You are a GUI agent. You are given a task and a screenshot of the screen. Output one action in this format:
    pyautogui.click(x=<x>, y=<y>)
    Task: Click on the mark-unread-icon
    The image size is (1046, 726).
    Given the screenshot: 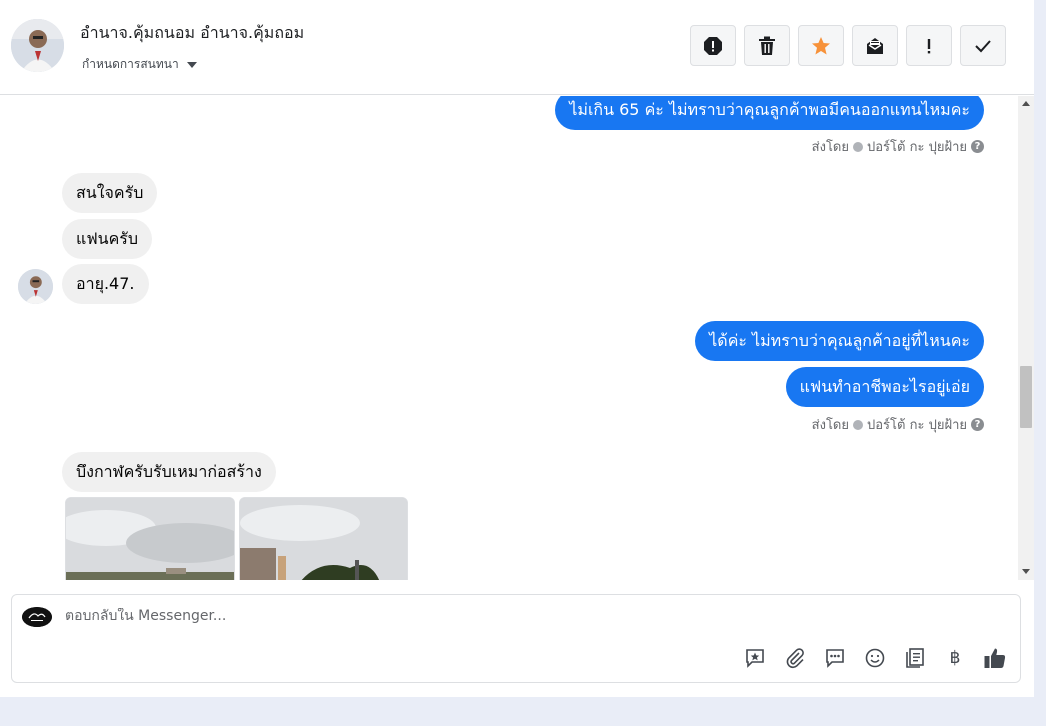 What is the action you would take?
    pyautogui.click(x=875, y=45)
    